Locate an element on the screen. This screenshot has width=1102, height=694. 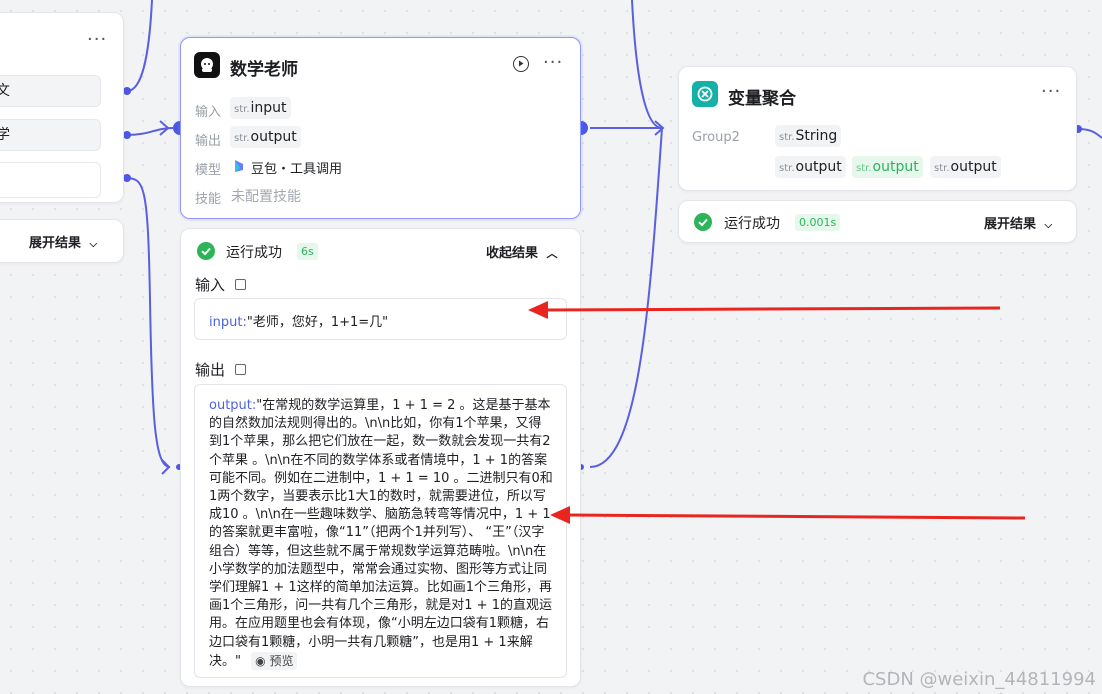
output-row-label: 输出 is located at coordinates (208, 141).